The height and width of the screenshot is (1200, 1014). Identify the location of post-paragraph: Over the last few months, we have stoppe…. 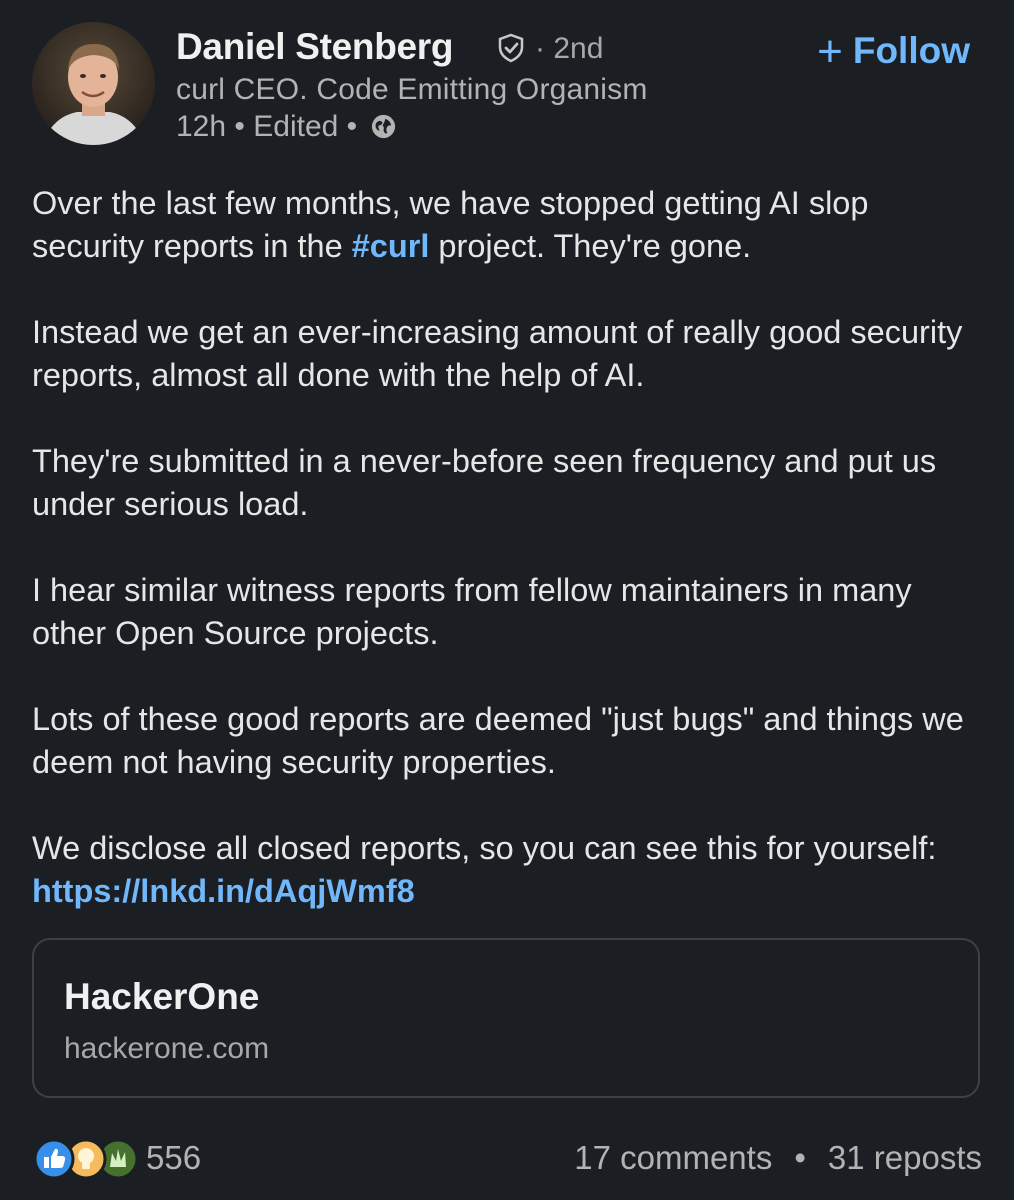
(507, 225).